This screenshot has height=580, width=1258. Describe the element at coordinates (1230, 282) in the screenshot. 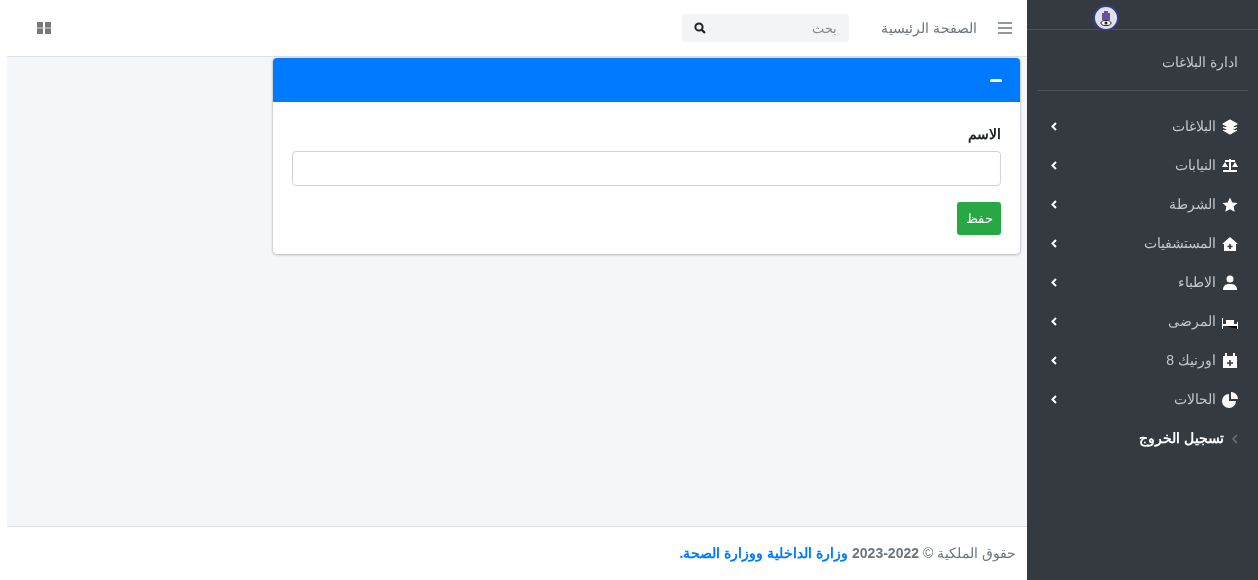

I see `user-icon` at that location.